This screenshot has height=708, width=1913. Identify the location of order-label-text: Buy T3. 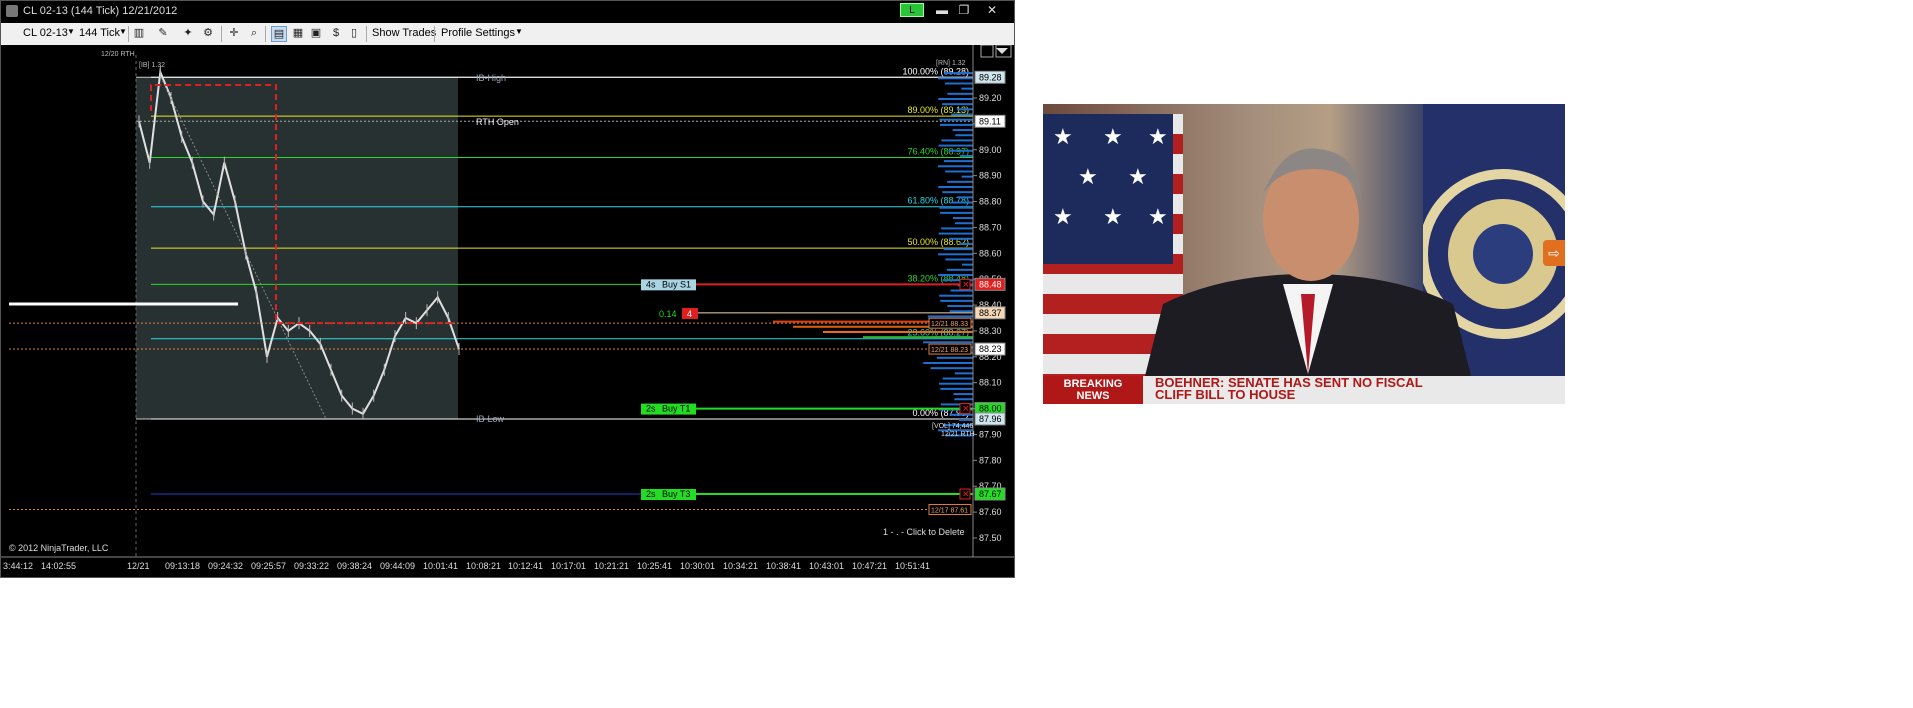
(676, 494).